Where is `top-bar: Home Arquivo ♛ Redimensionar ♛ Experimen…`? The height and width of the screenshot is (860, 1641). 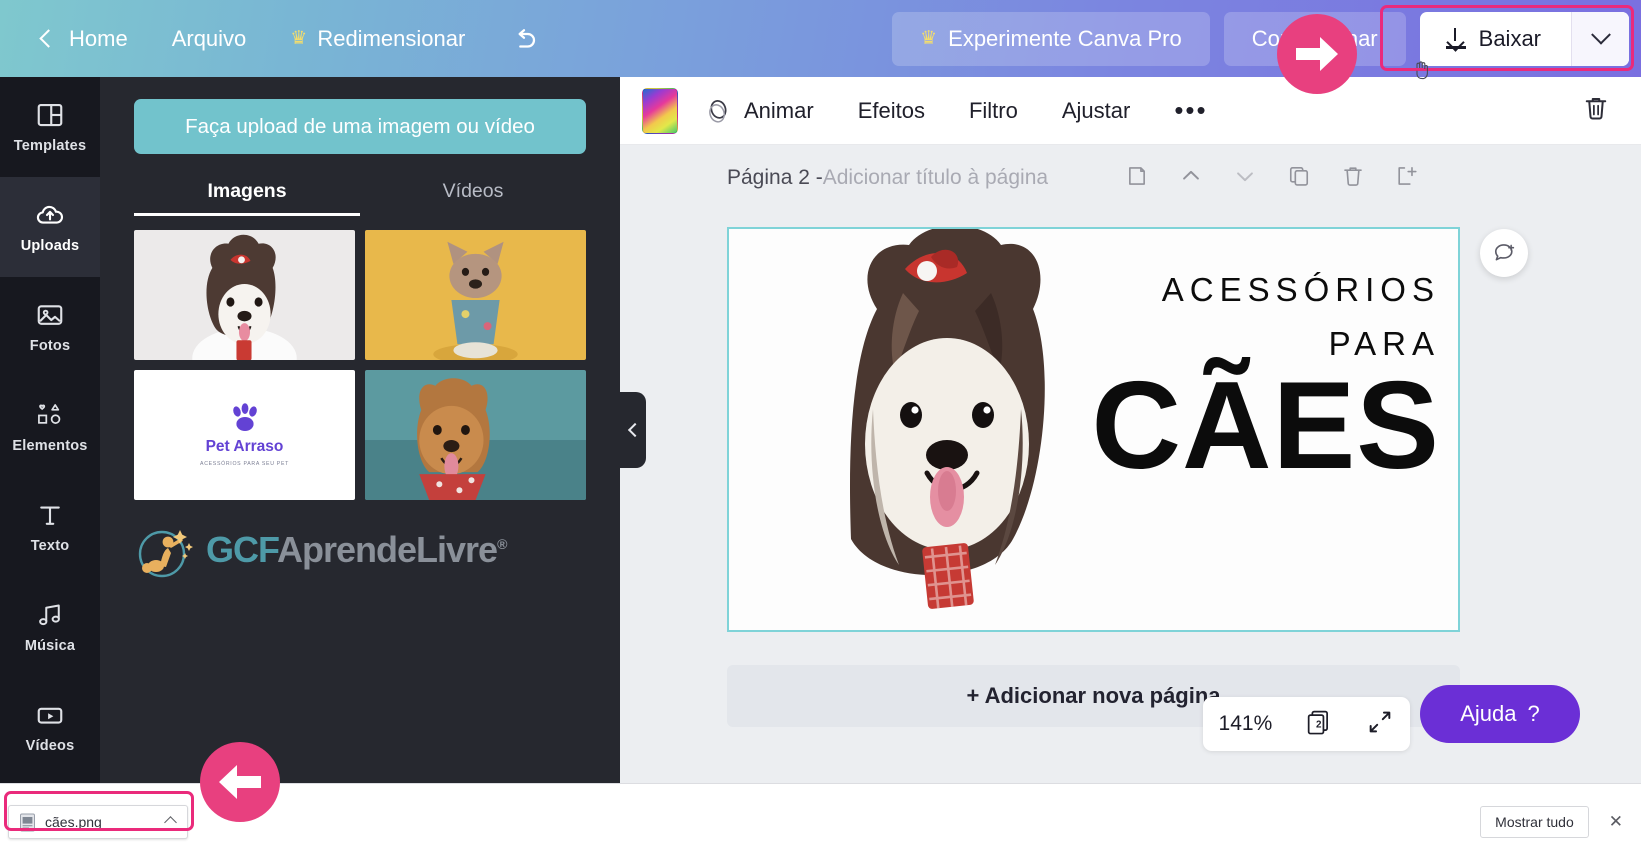
top-bar: Home Arquivo ♛ Redimensionar ♛ Experimen… is located at coordinates (820, 38).